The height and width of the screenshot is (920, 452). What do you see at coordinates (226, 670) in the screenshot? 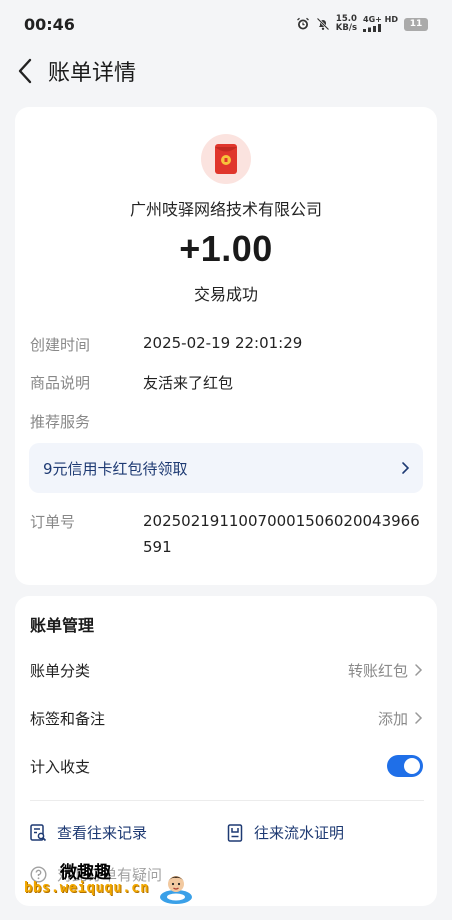
I see `bill-category-row: 账单分类 转账红包` at bounding box center [226, 670].